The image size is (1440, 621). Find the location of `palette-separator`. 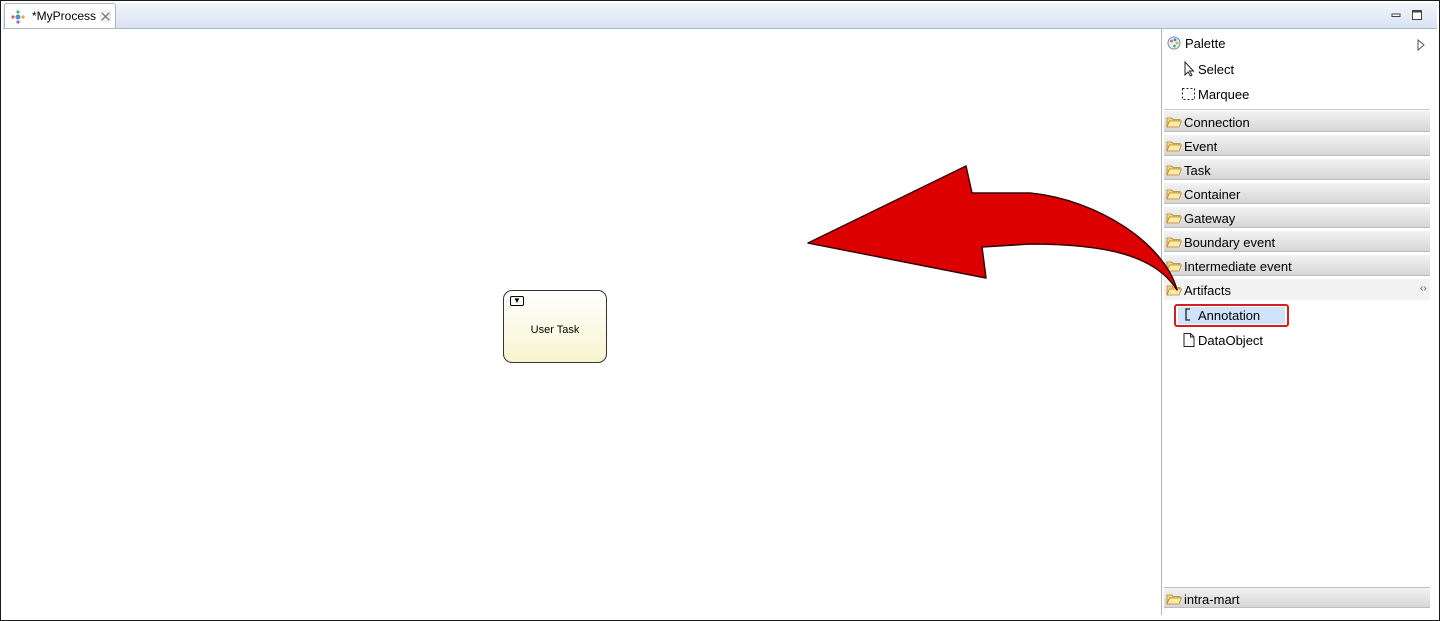

palette-separator is located at coordinates (1297, 109).